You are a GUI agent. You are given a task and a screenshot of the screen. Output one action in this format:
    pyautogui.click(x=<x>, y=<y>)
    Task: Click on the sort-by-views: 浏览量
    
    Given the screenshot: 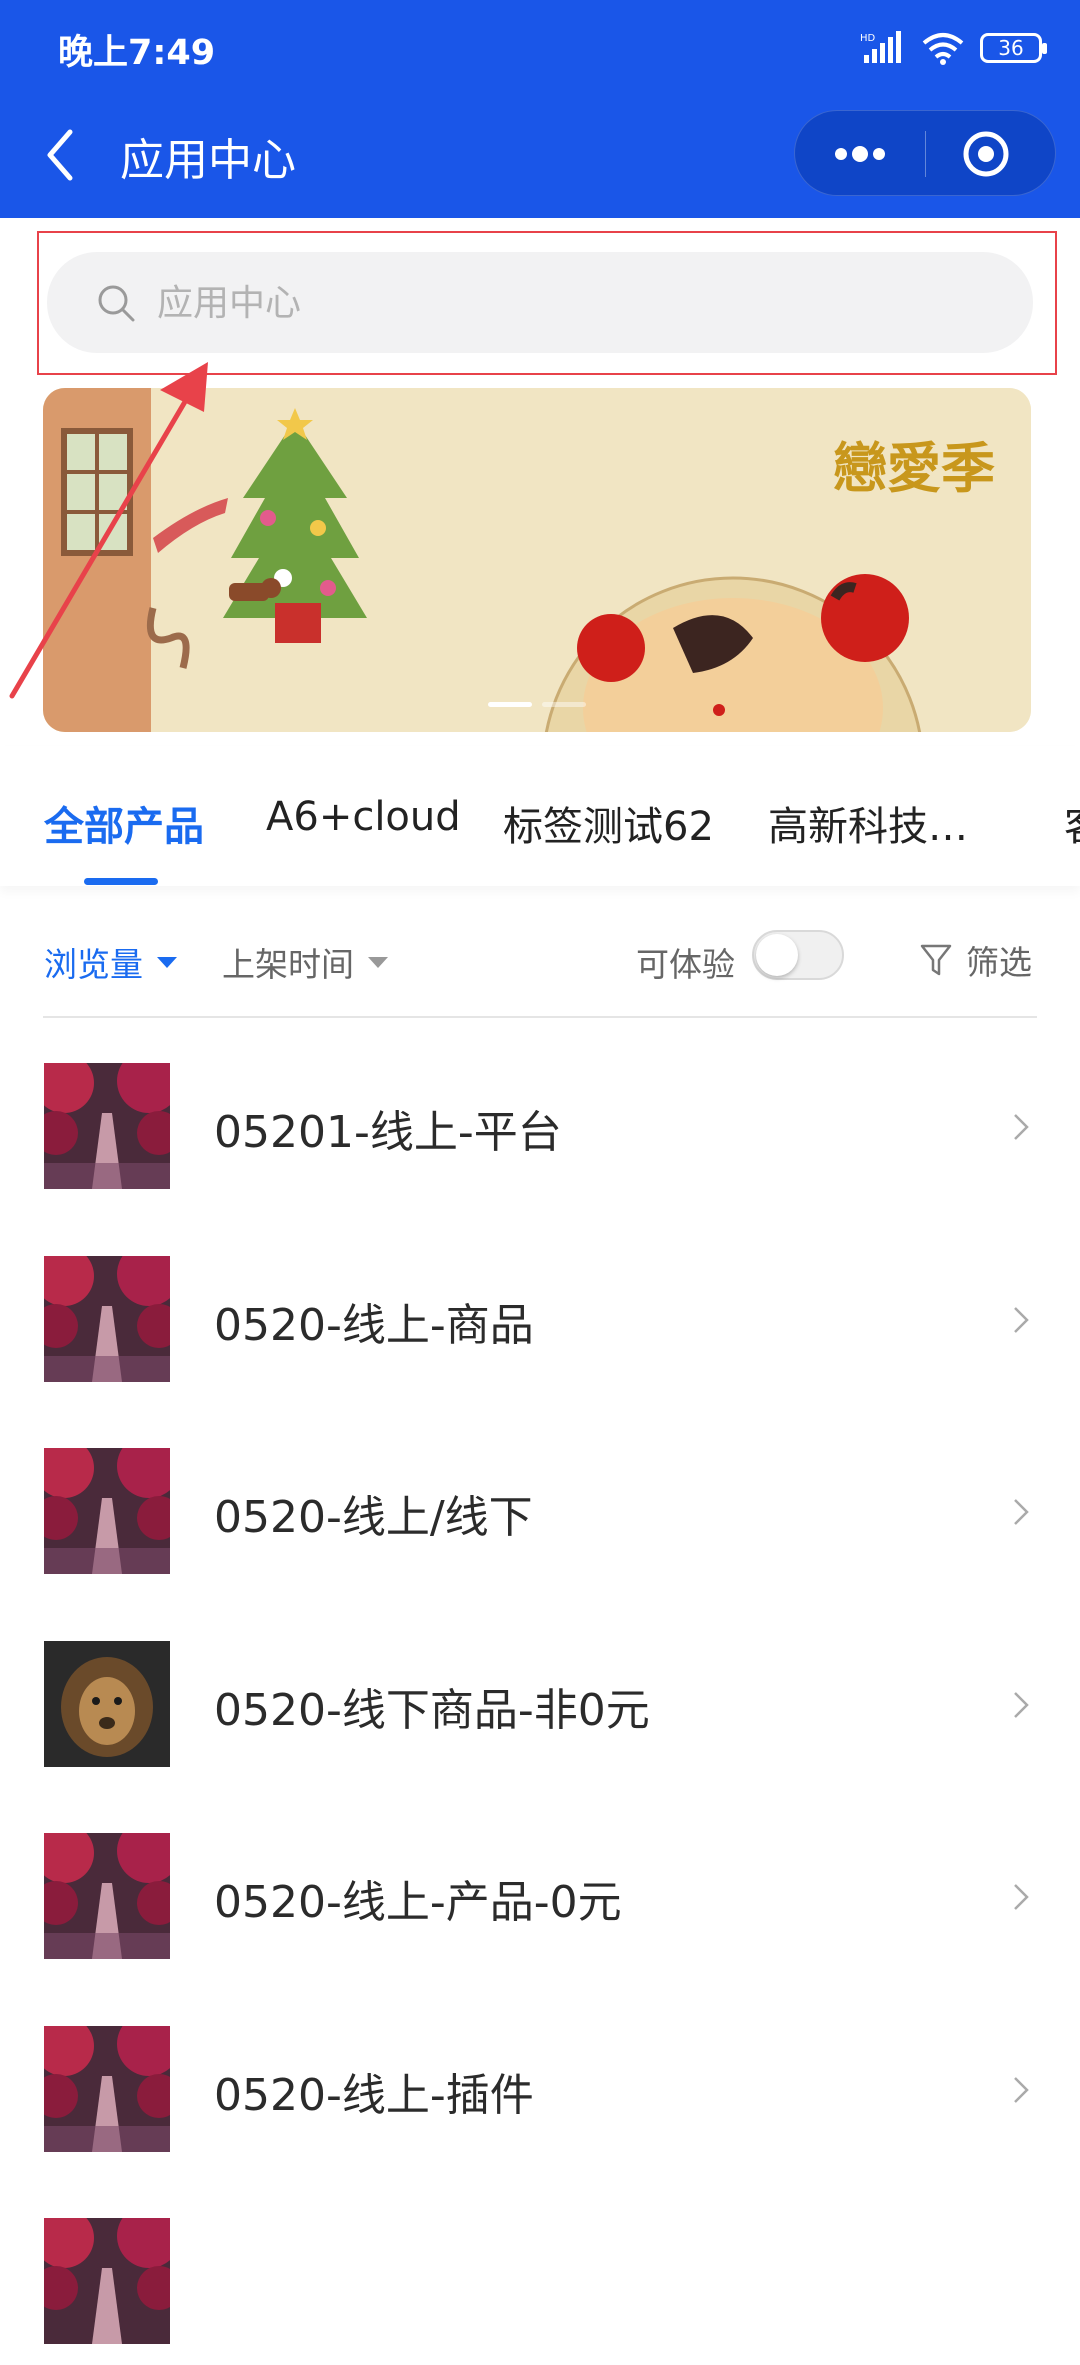 What is the action you would take?
    pyautogui.click(x=110, y=962)
    